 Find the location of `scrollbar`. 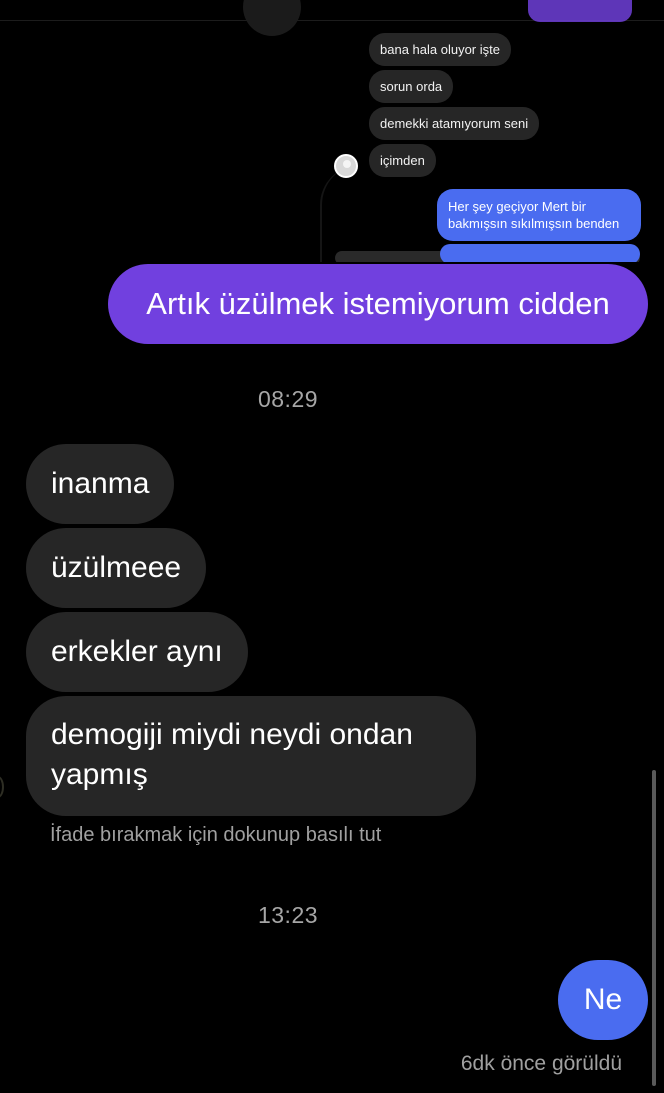

scrollbar is located at coordinates (654, 928).